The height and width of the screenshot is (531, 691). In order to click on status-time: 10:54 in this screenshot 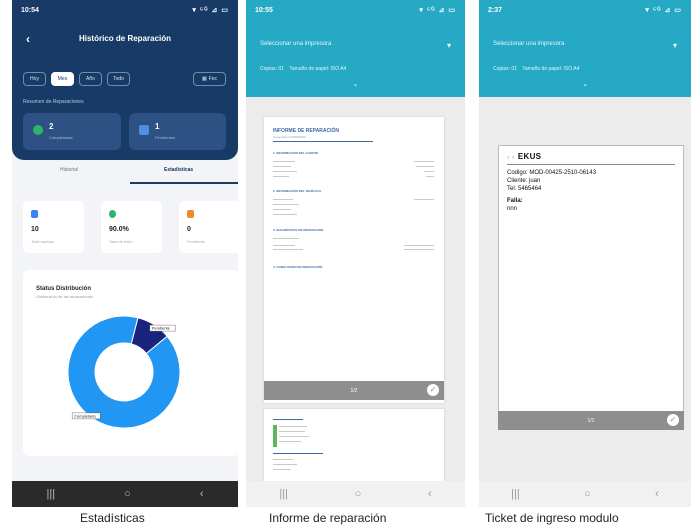, I will do `click(30, 10)`.